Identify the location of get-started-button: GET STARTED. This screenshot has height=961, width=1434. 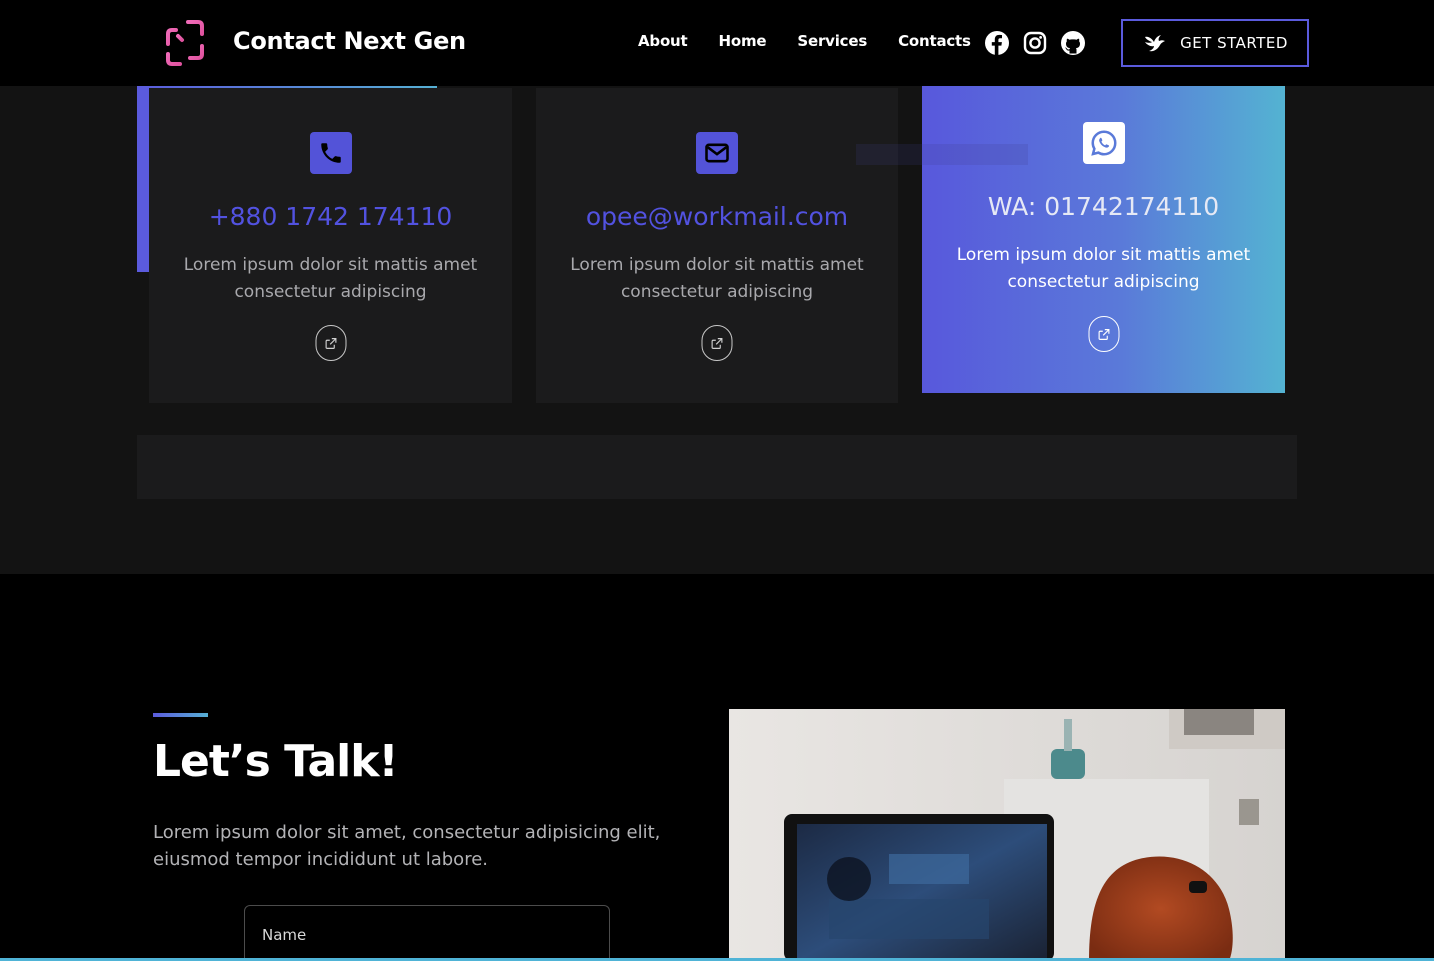
(1215, 43).